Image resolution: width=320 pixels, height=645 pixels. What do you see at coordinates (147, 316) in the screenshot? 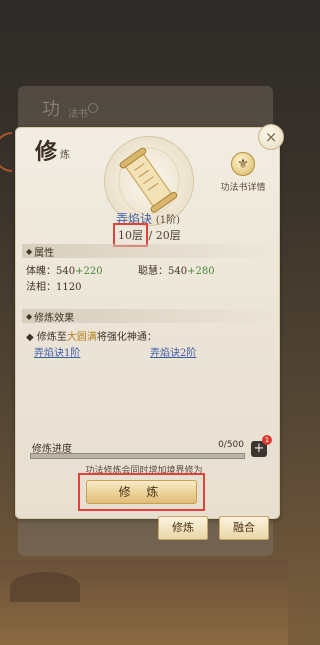
I see `effects-header: ◆ 修炼效果` at bounding box center [147, 316].